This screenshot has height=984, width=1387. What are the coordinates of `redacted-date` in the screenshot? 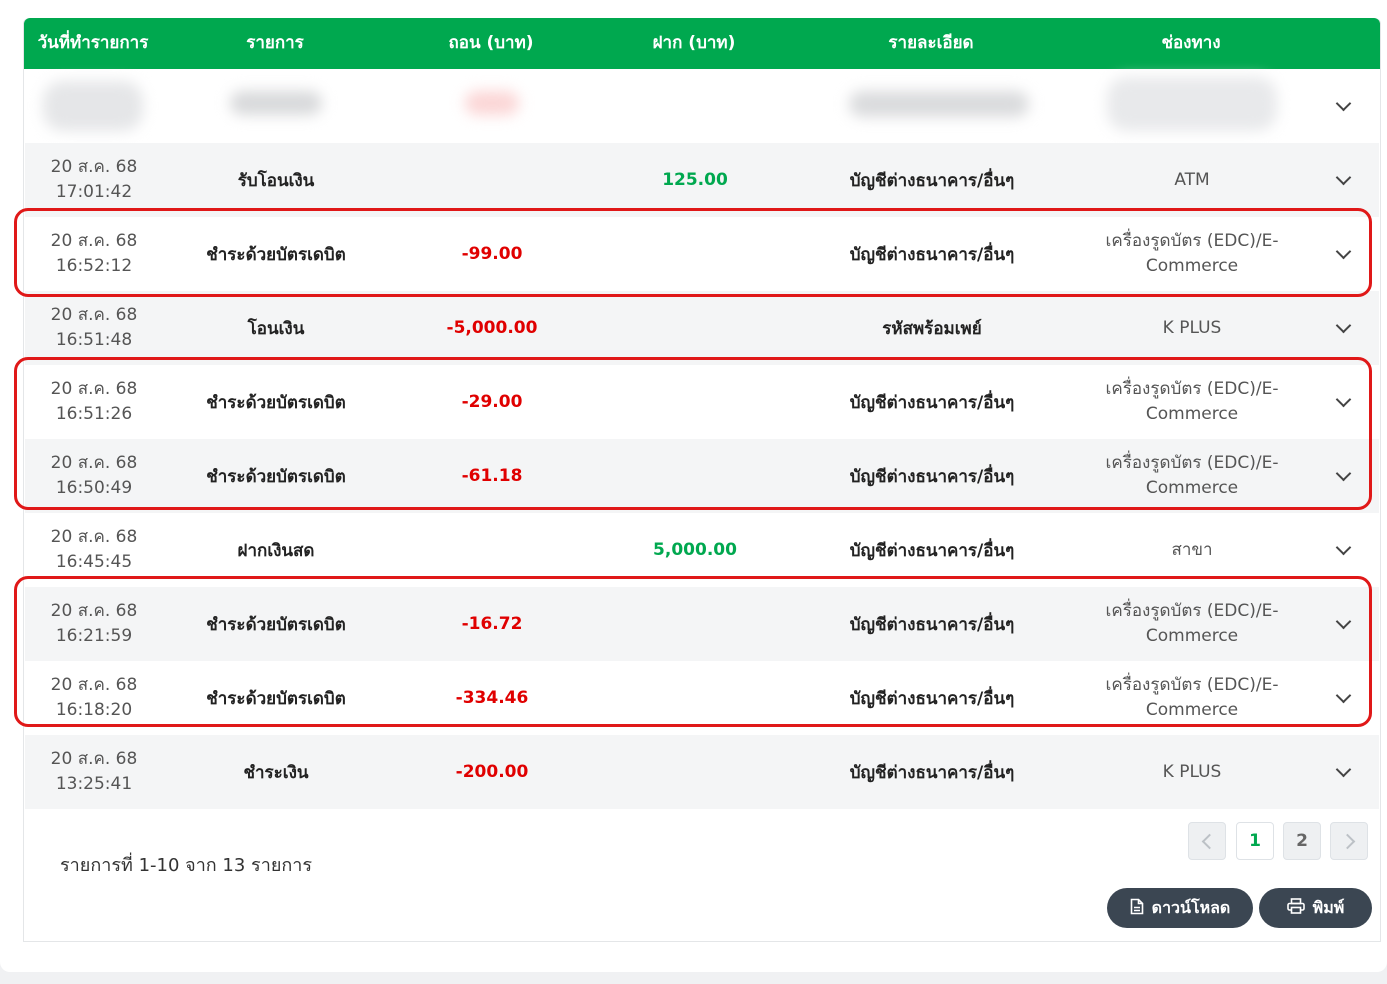 It's located at (93, 106).